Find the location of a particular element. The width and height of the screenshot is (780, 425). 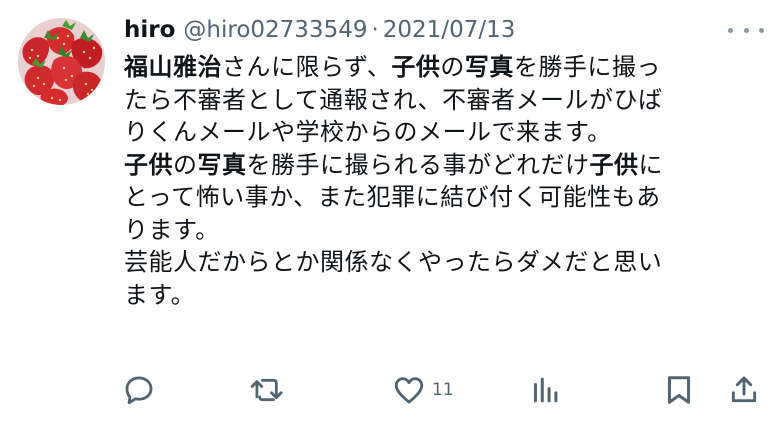

tweet-date: 2021/07/13 is located at coordinates (449, 30).